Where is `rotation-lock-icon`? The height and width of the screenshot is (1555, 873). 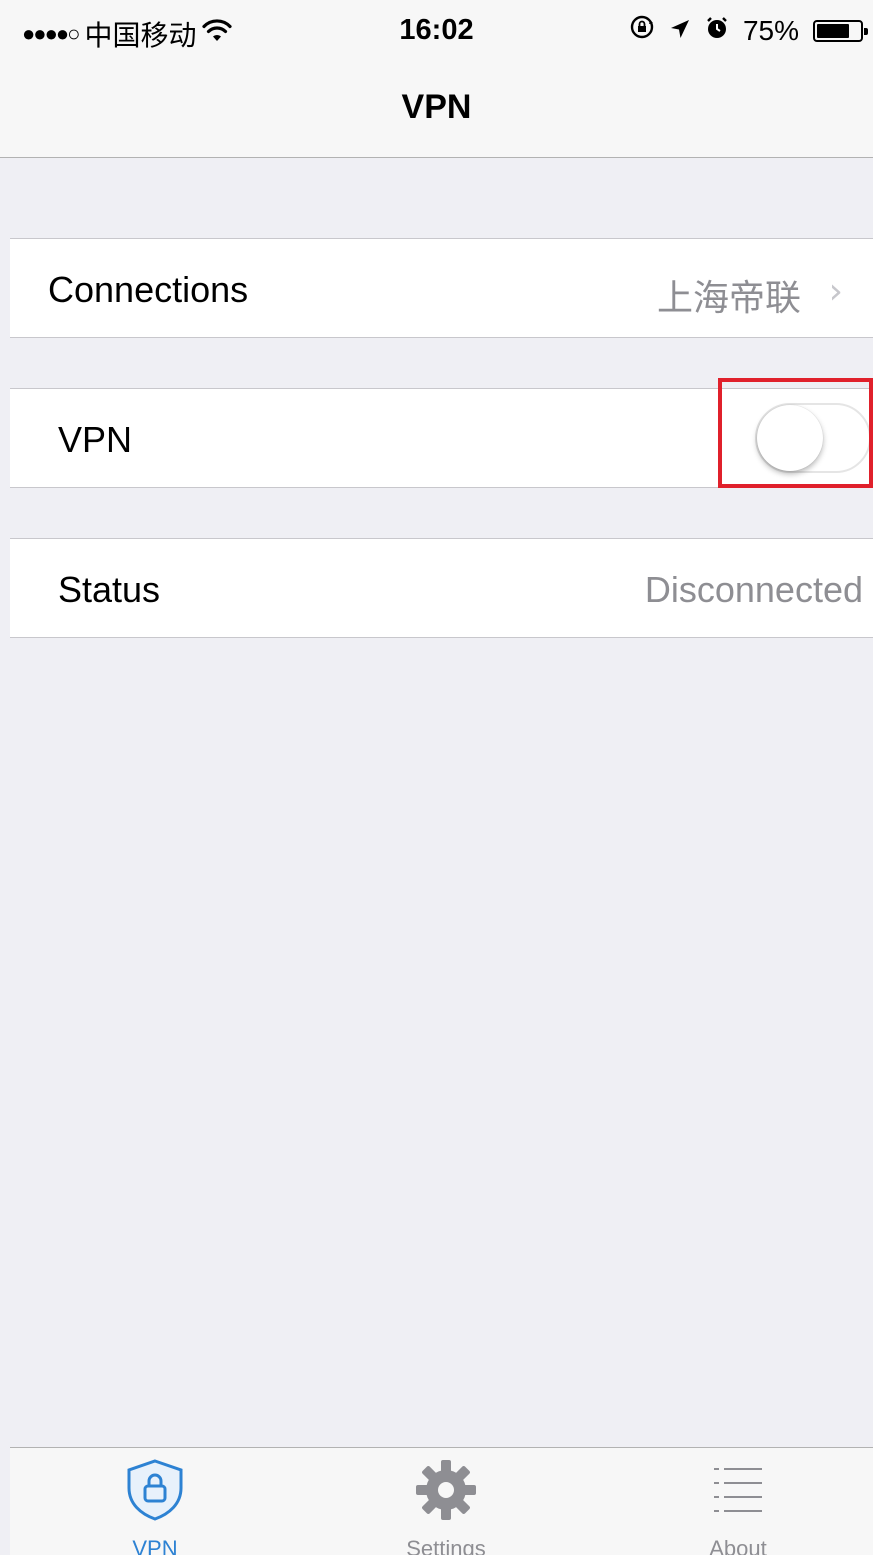 rotation-lock-icon is located at coordinates (642, 30).